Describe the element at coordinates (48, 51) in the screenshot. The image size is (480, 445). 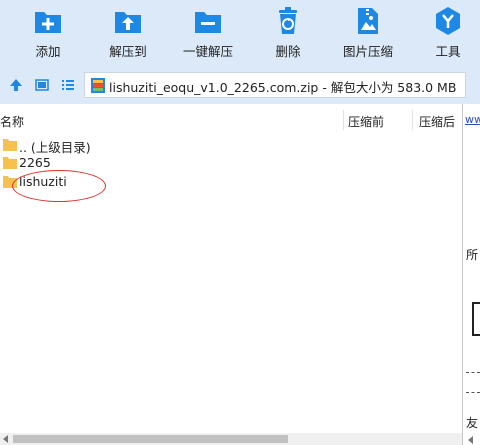
I see `add-label: 添加` at that location.